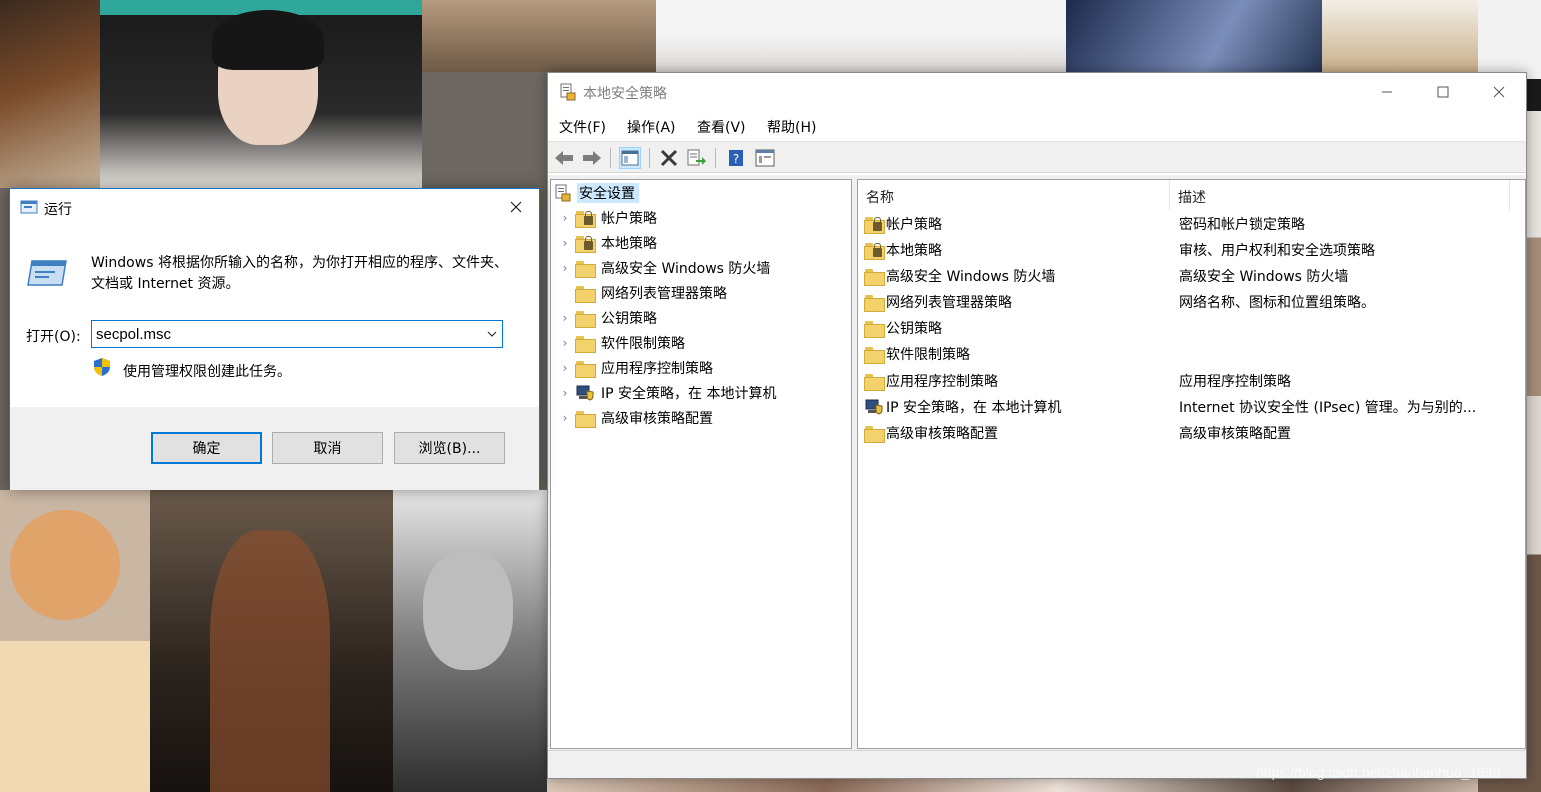 This screenshot has width=1541, height=792. I want to click on menu-view: 查看(V), so click(721, 127).